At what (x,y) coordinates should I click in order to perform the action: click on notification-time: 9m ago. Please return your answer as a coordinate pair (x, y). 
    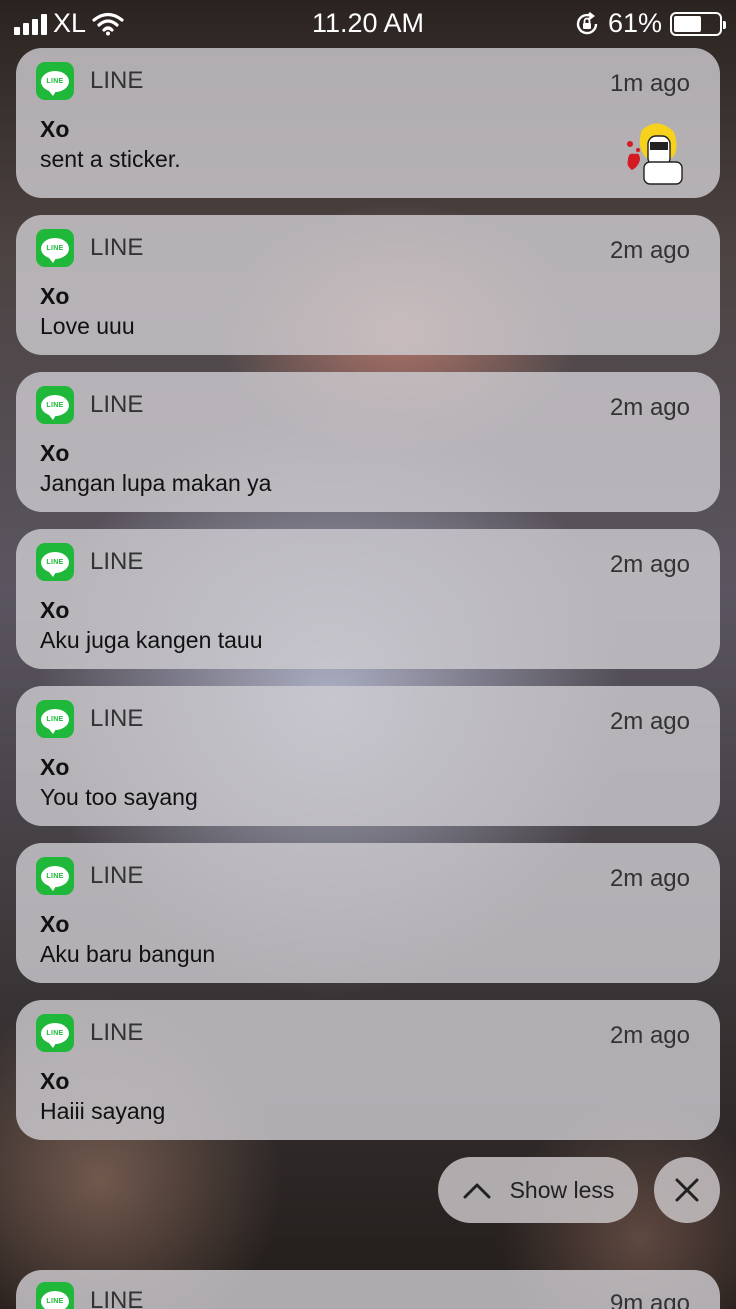
    Looking at the image, I should click on (649, 1299).